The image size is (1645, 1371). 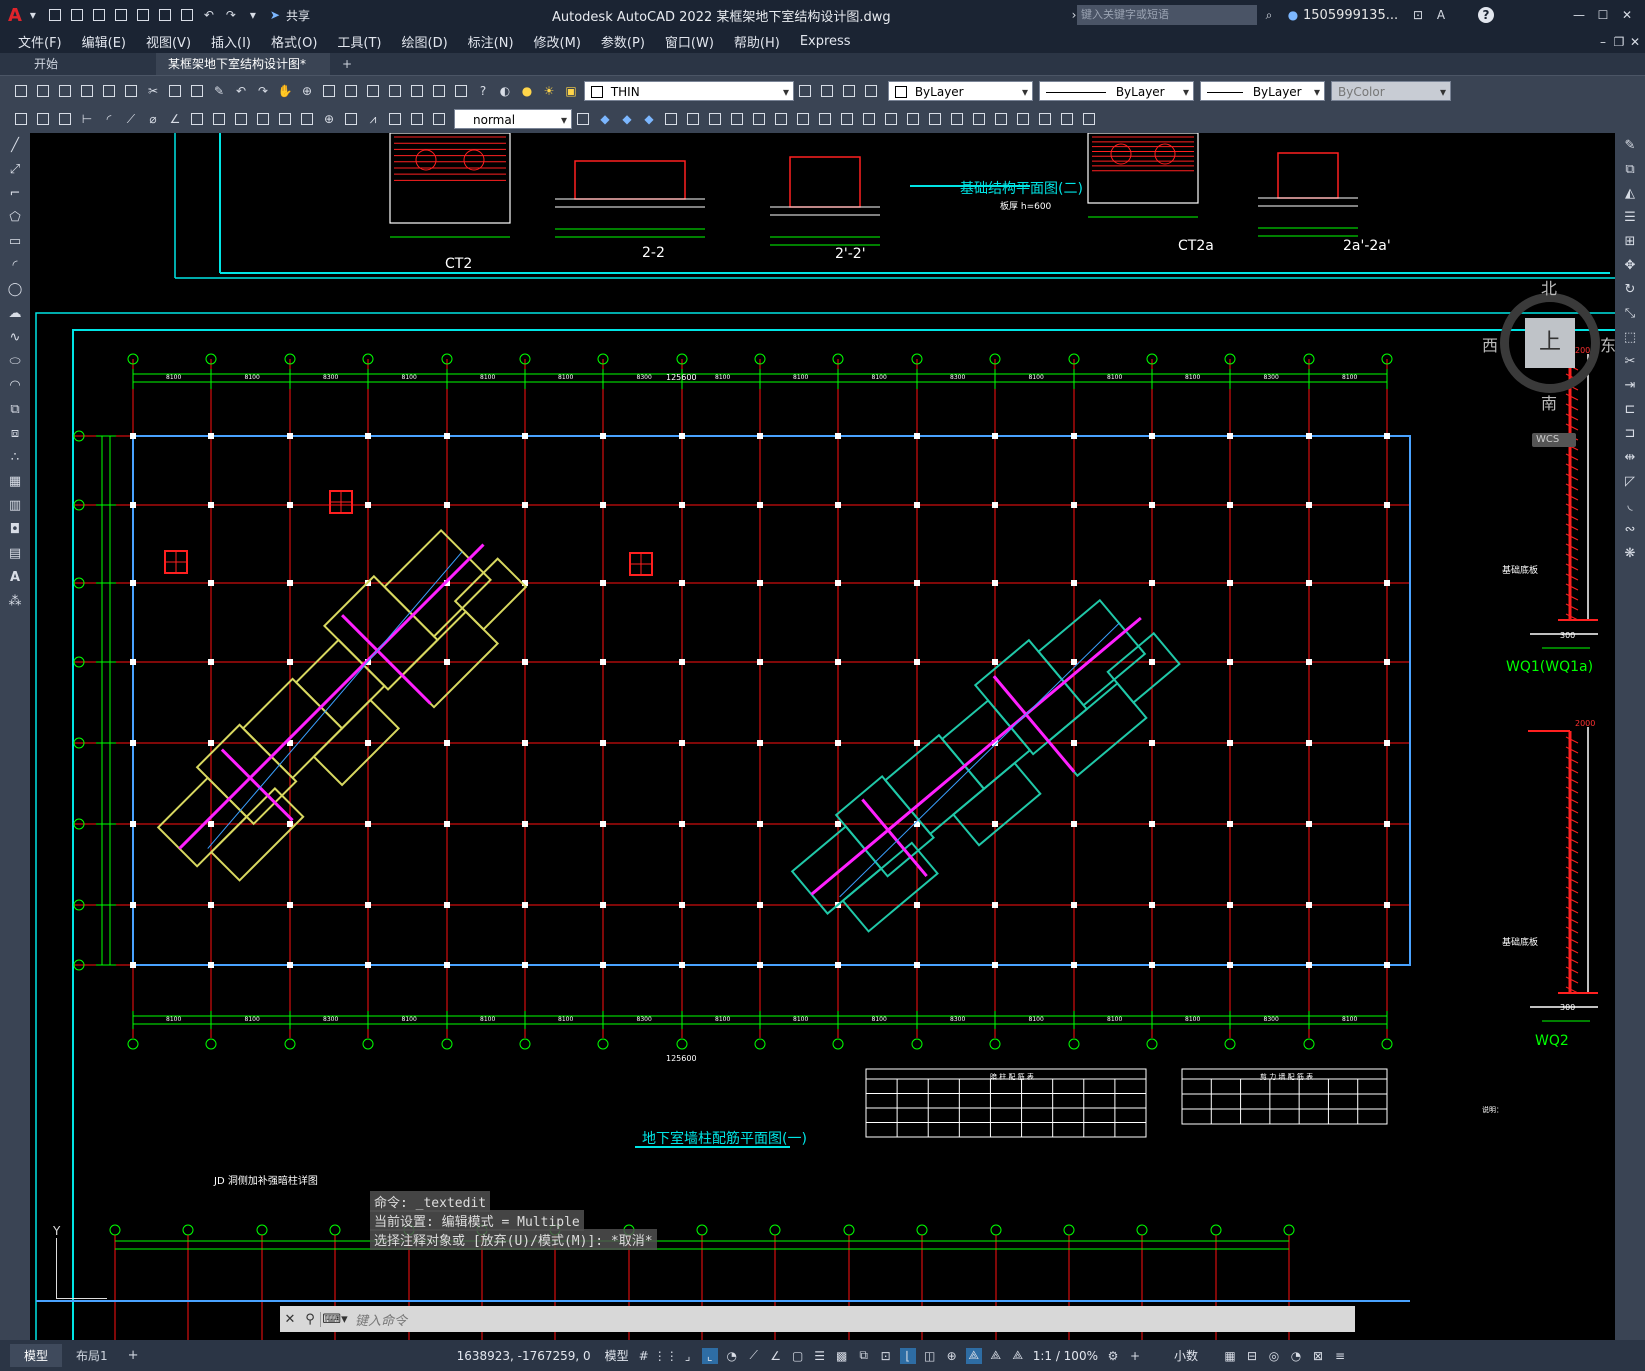 What do you see at coordinates (219, 119) in the screenshot?
I see `dim-baseline-icon` at bounding box center [219, 119].